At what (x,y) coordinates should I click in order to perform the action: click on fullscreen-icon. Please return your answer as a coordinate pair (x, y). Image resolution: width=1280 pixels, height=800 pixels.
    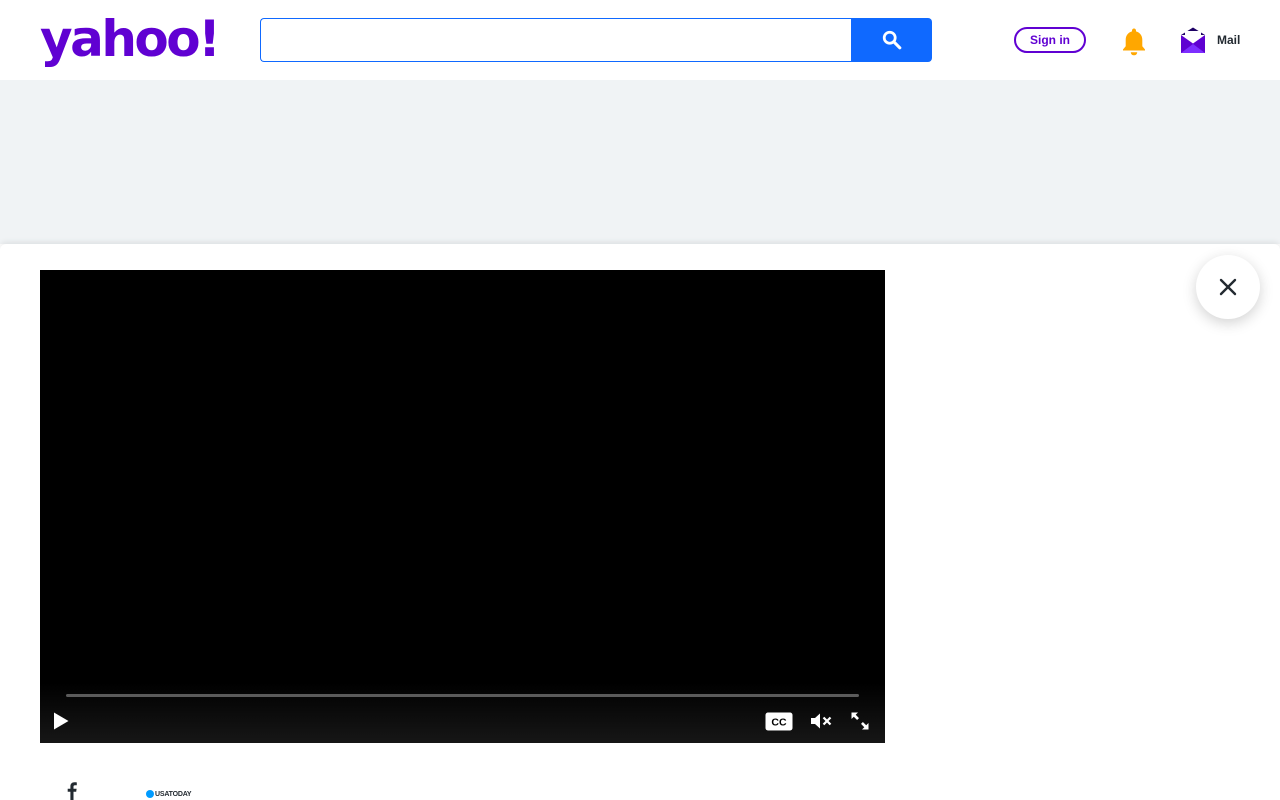
    Looking at the image, I should click on (860, 721).